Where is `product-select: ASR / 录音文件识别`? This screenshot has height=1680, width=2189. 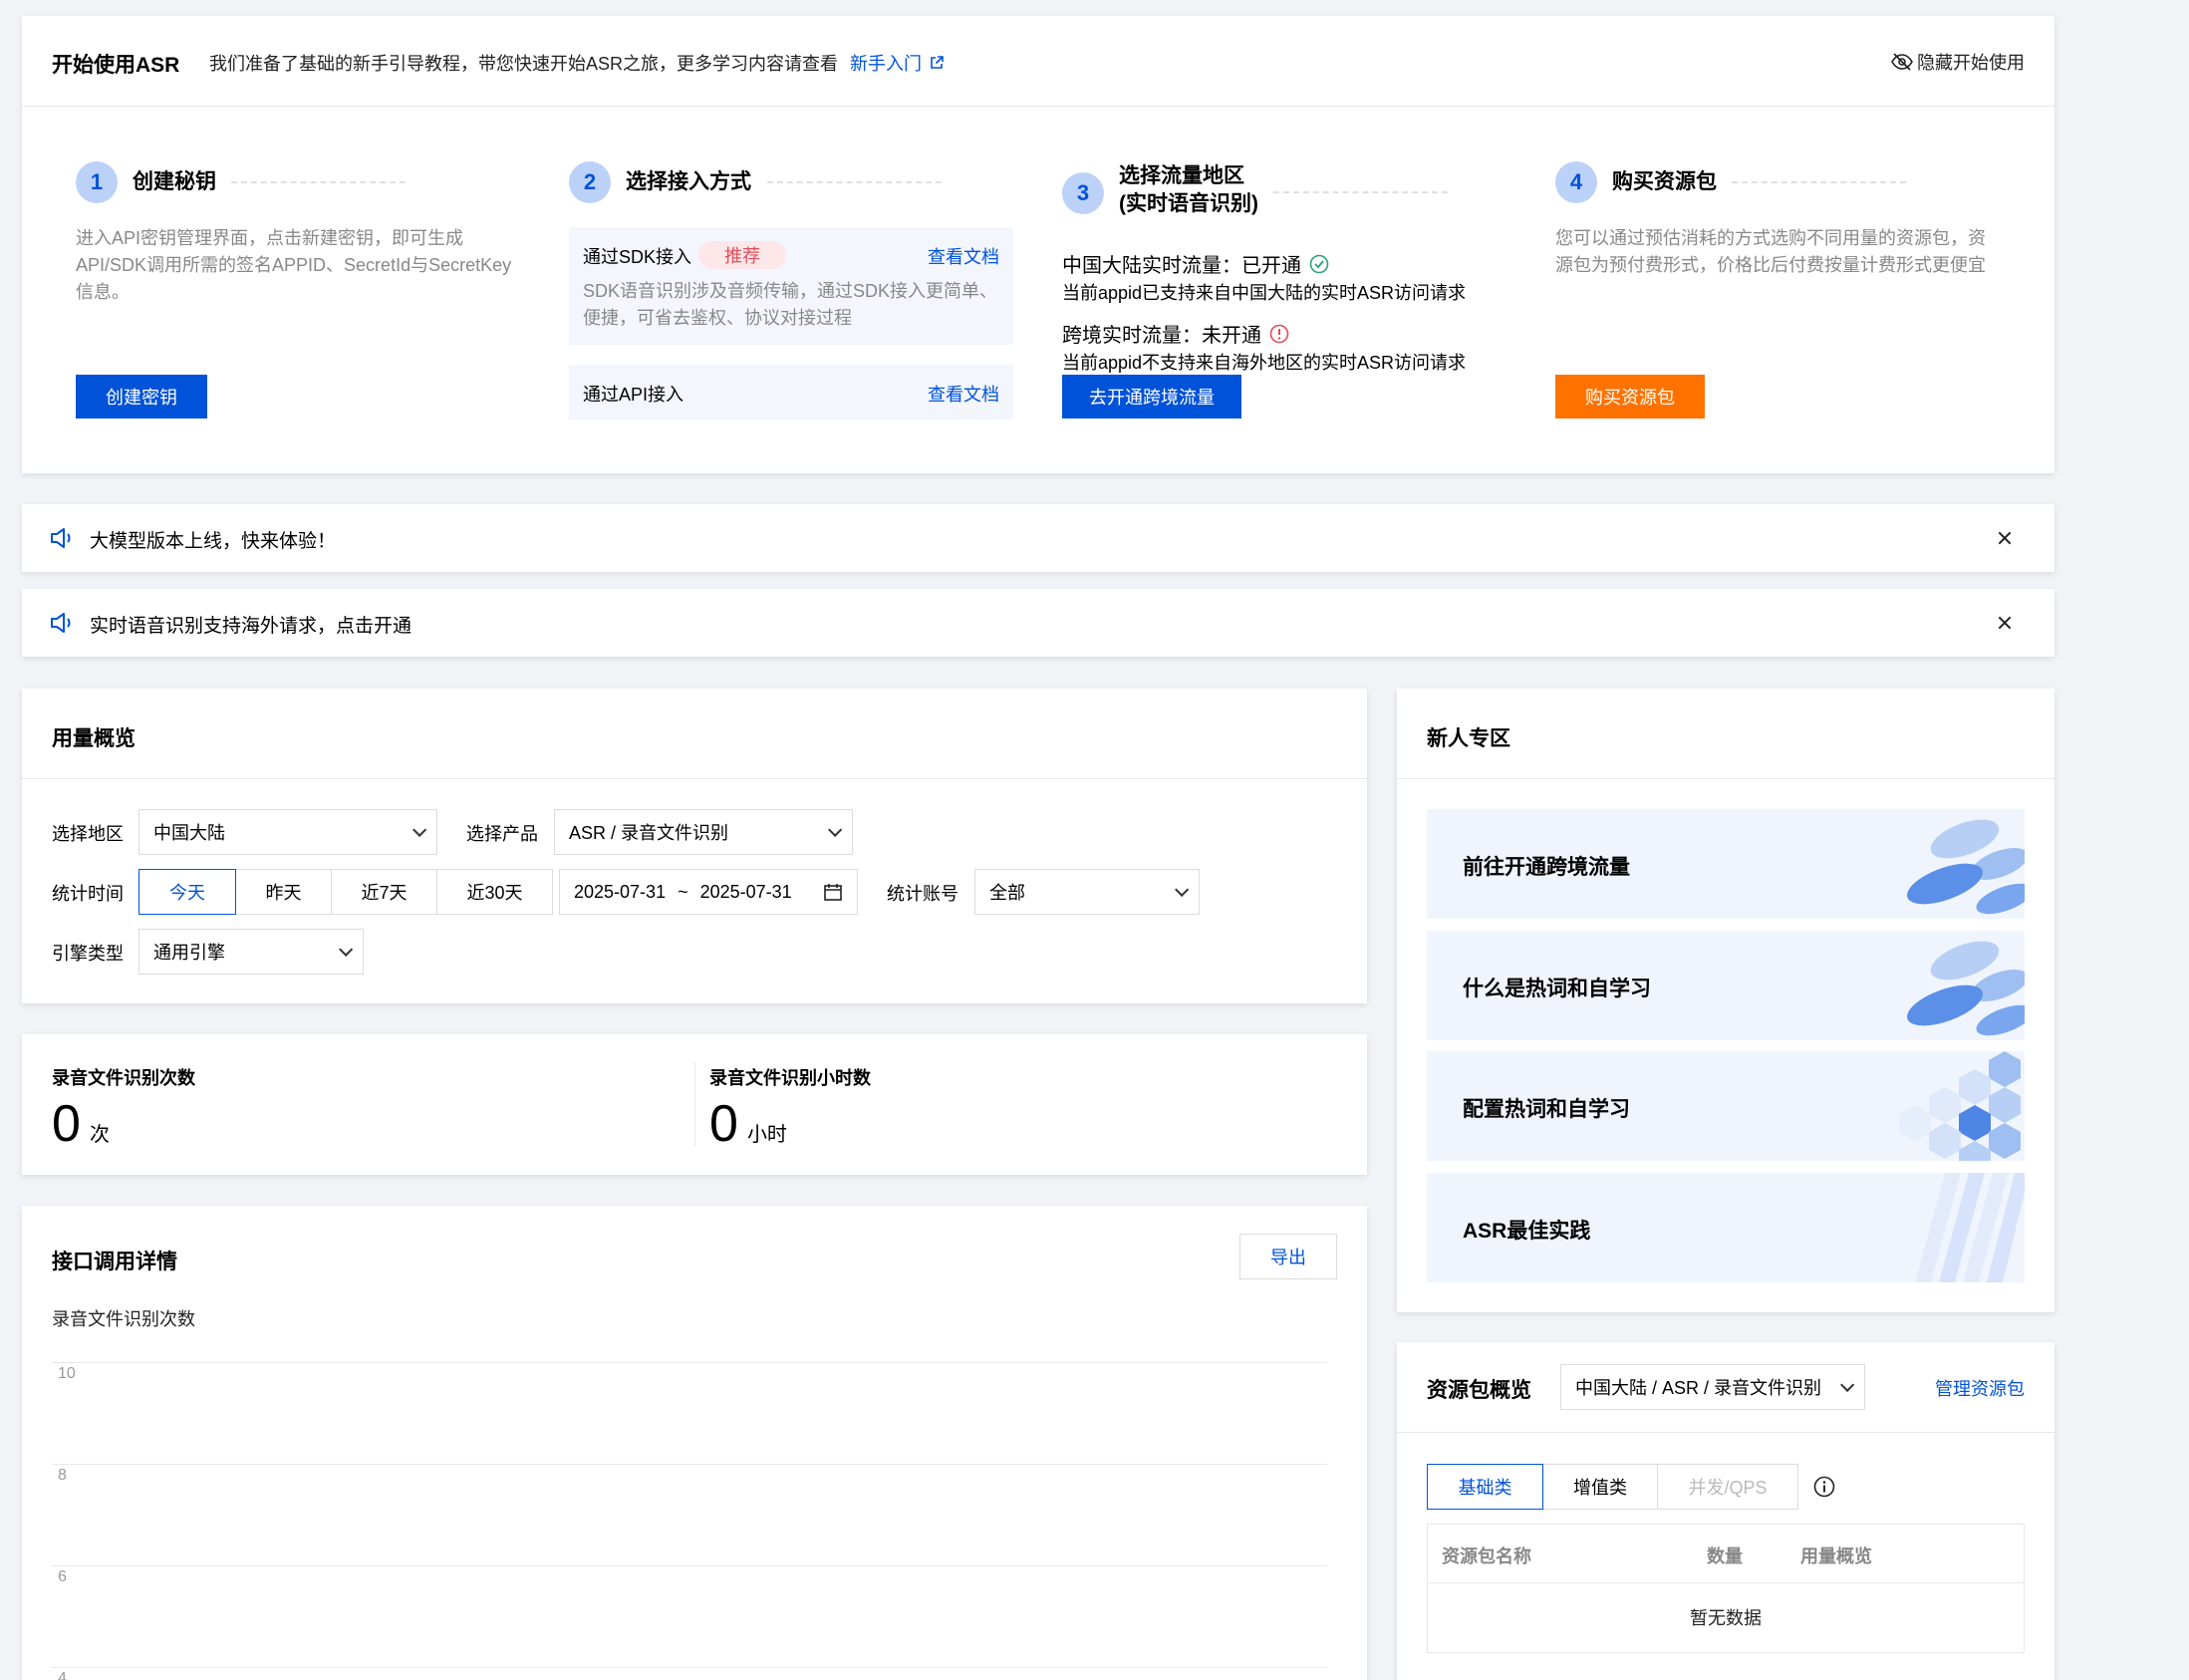
product-select: ASR / 录音文件识别 is located at coordinates (703, 832).